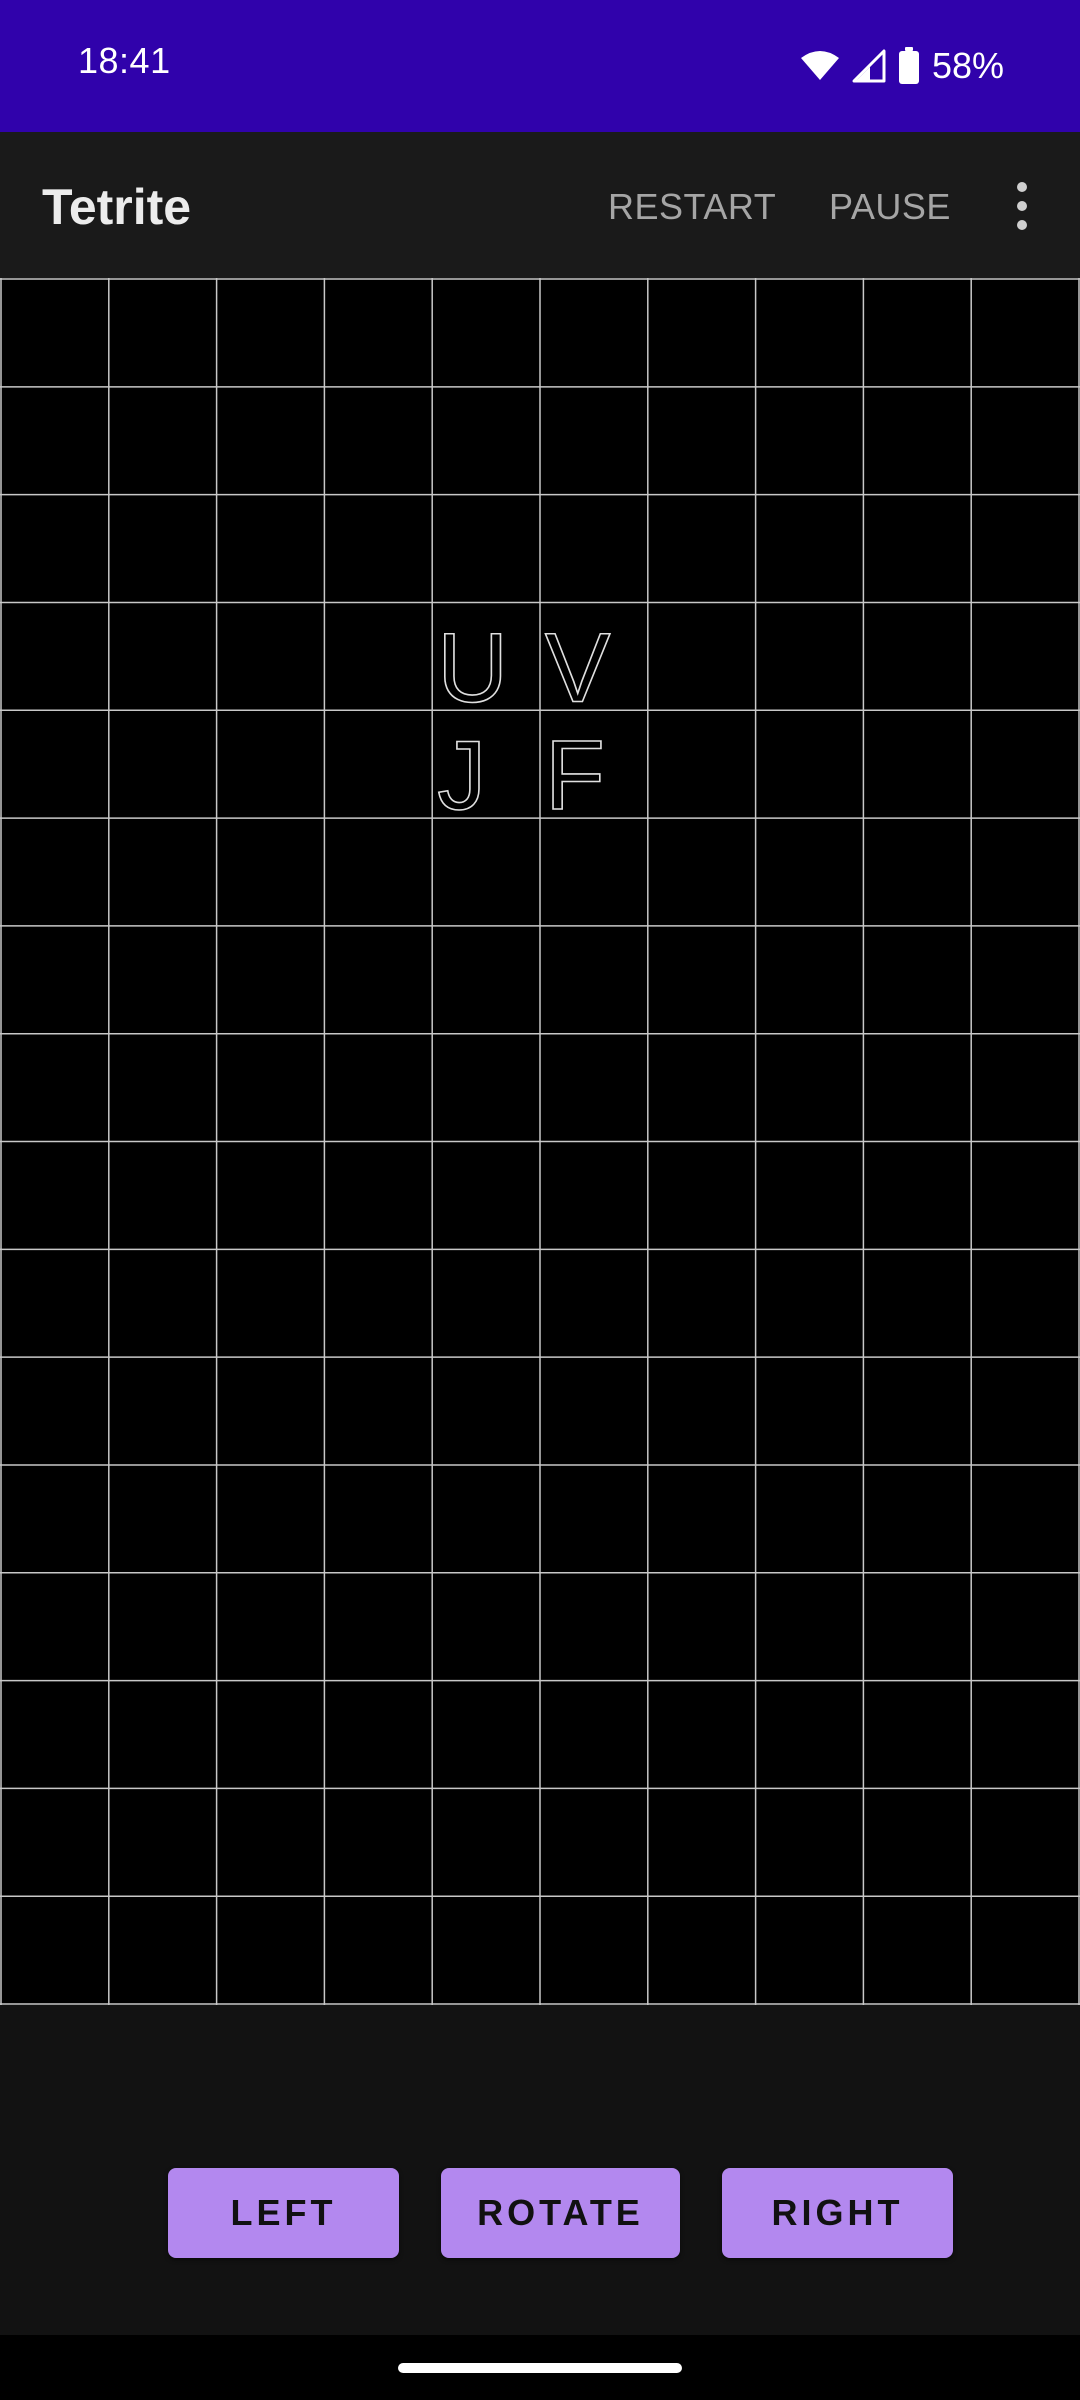 The image size is (1080, 2400). Describe the element at coordinates (540, 66) in the screenshot. I see `status-bar: 18:41 58%` at that location.